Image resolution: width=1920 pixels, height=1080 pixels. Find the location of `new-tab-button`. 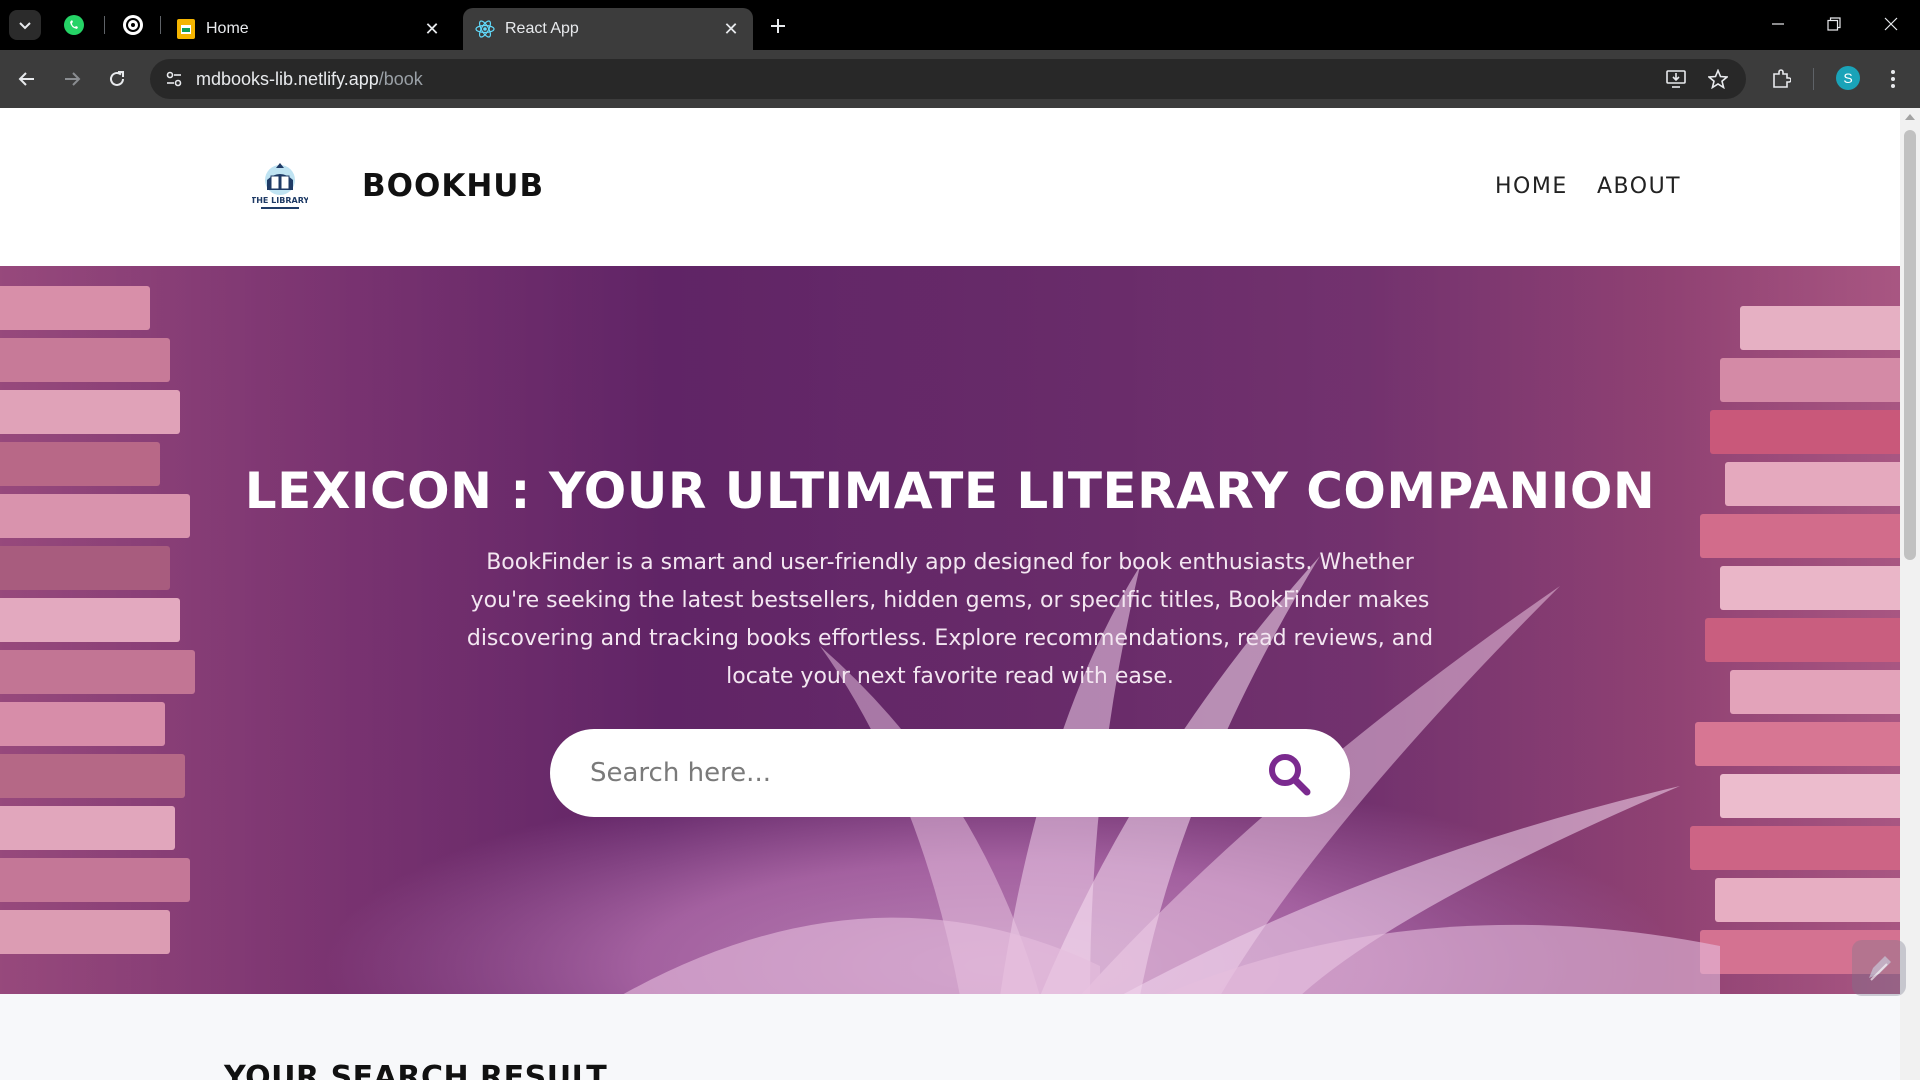

new-tab-button is located at coordinates (778, 26).